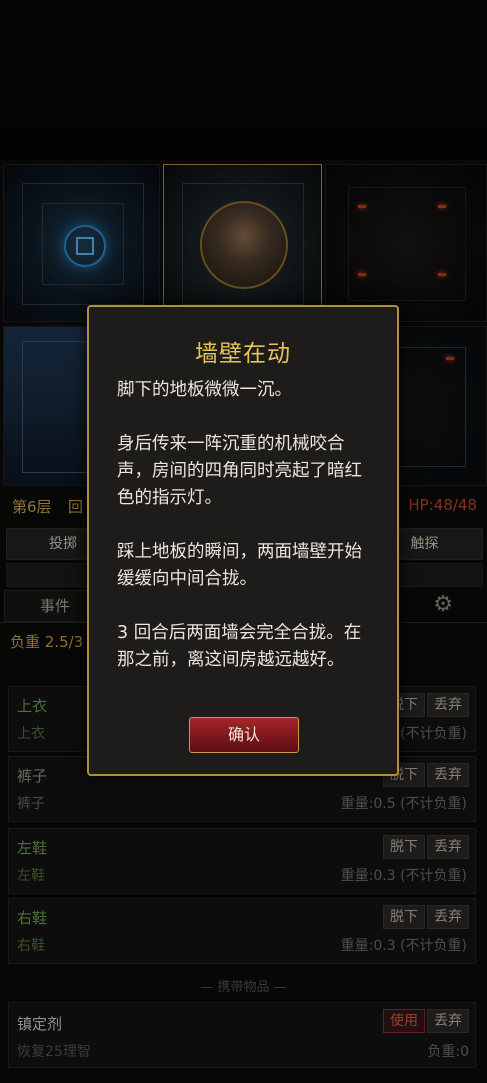 The image size is (487, 1083). I want to click on confirm-button: 确认, so click(244, 735).